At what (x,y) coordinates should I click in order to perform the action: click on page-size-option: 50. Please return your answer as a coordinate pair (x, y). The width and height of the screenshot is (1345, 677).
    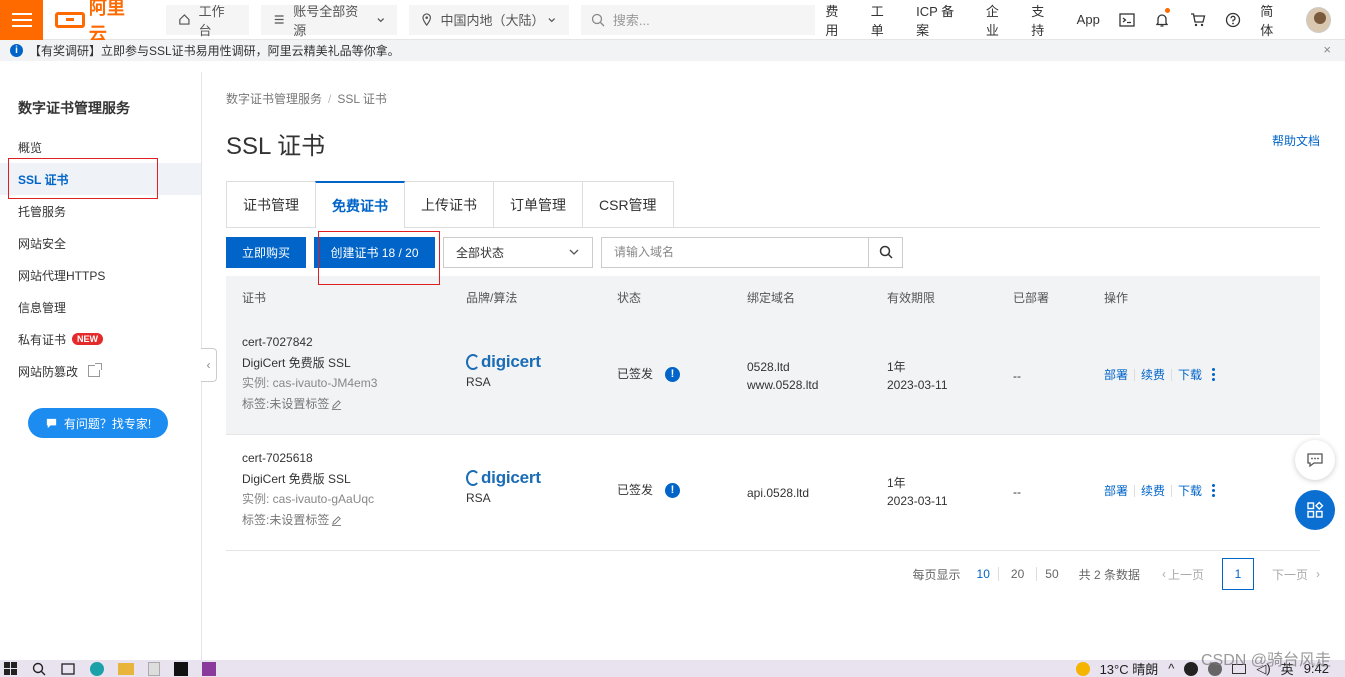
    Looking at the image, I should click on (1051, 574).